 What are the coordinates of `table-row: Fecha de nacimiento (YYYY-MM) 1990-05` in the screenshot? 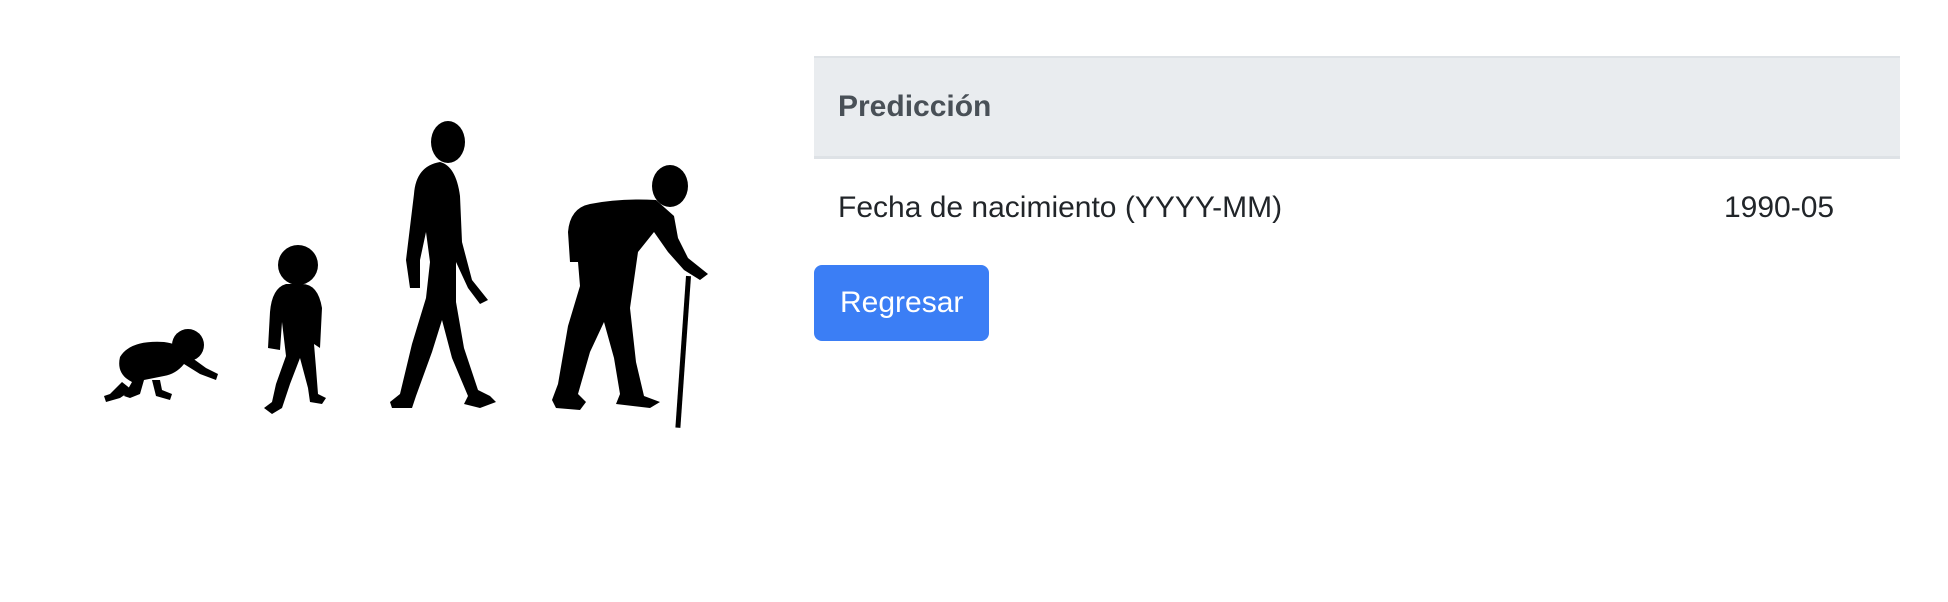 It's located at (1357, 207).